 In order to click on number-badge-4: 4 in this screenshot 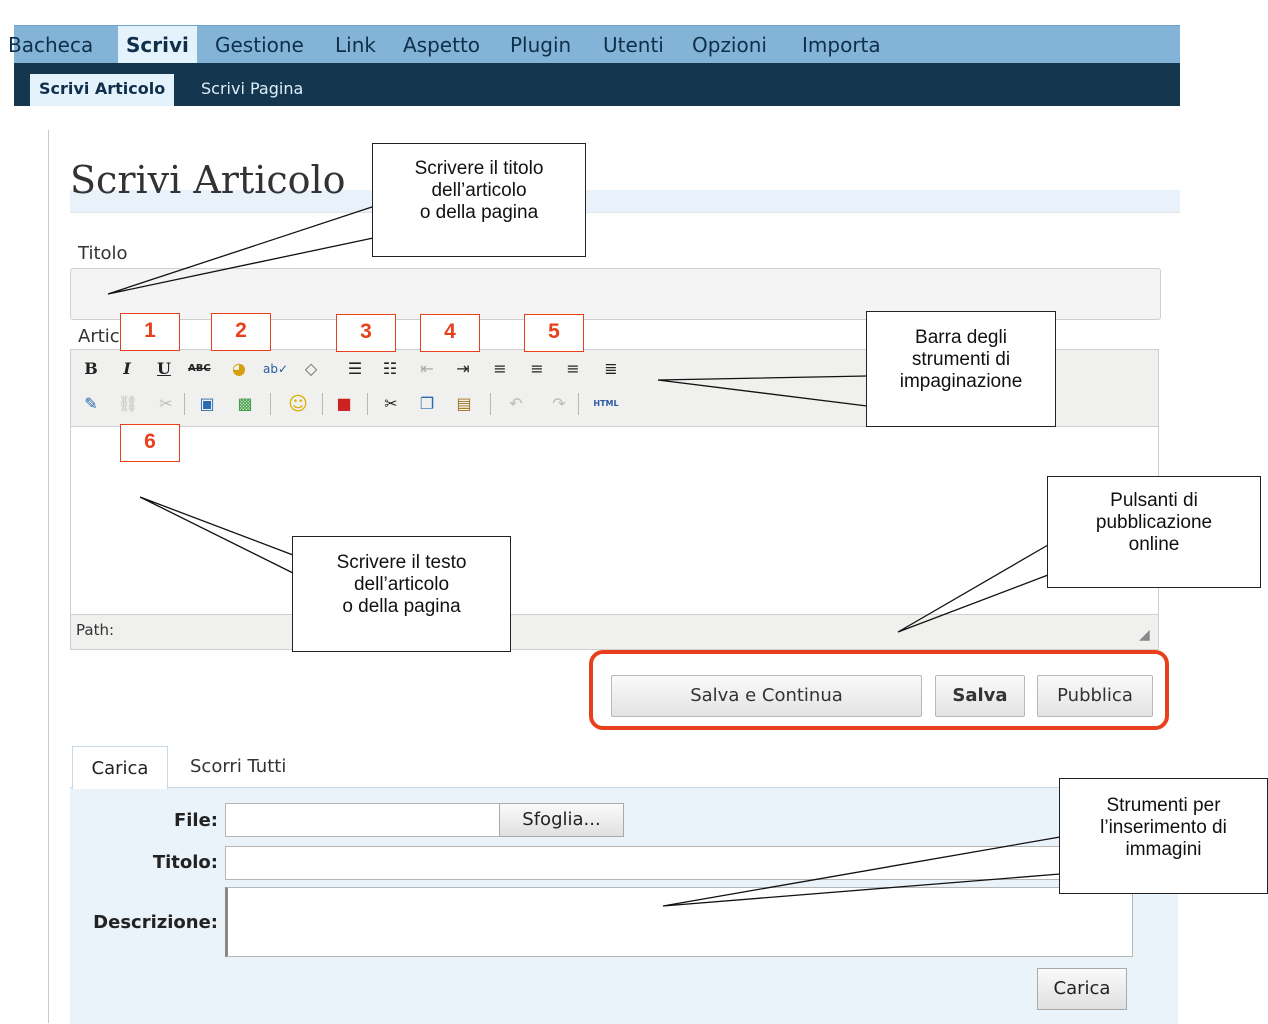, I will do `click(450, 333)`.